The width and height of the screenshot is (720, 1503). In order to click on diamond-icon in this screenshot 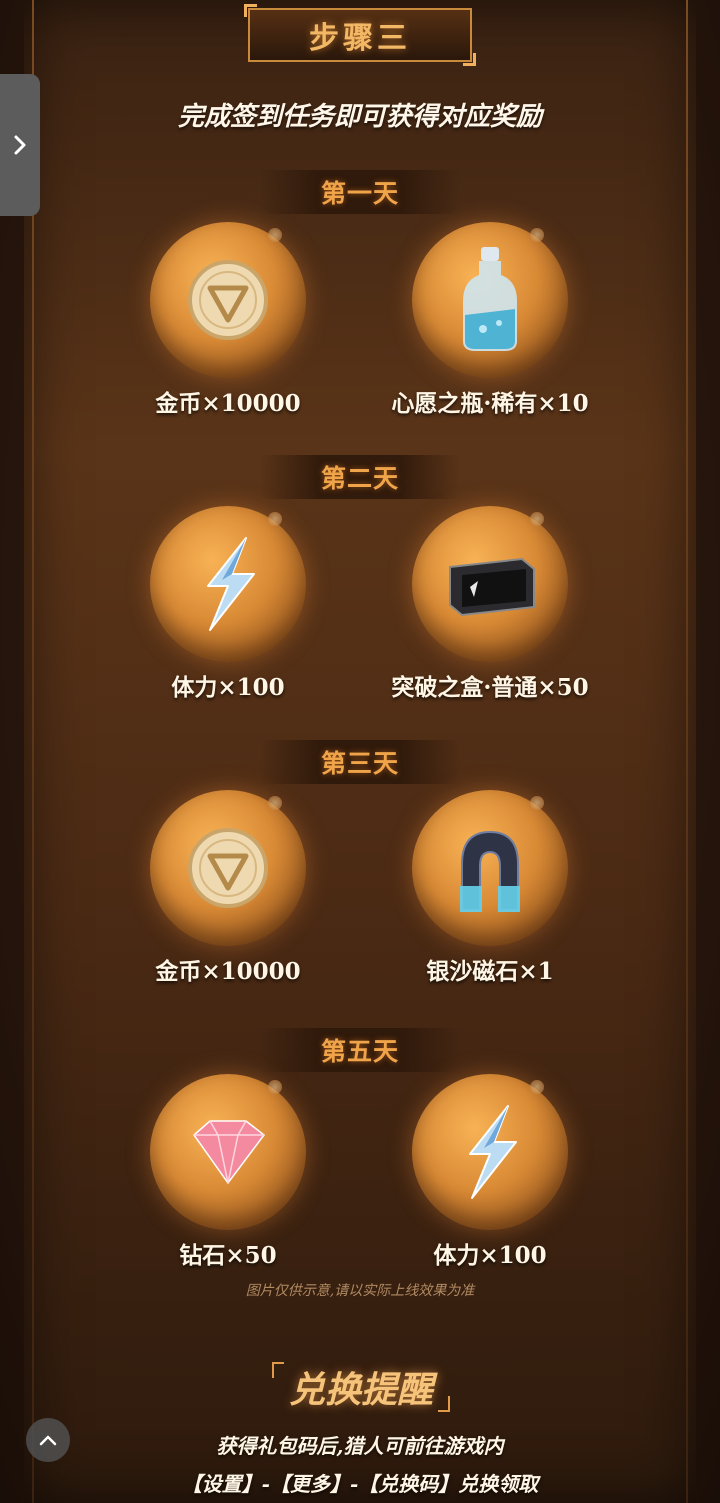, I will do `click(229, 1152)`.